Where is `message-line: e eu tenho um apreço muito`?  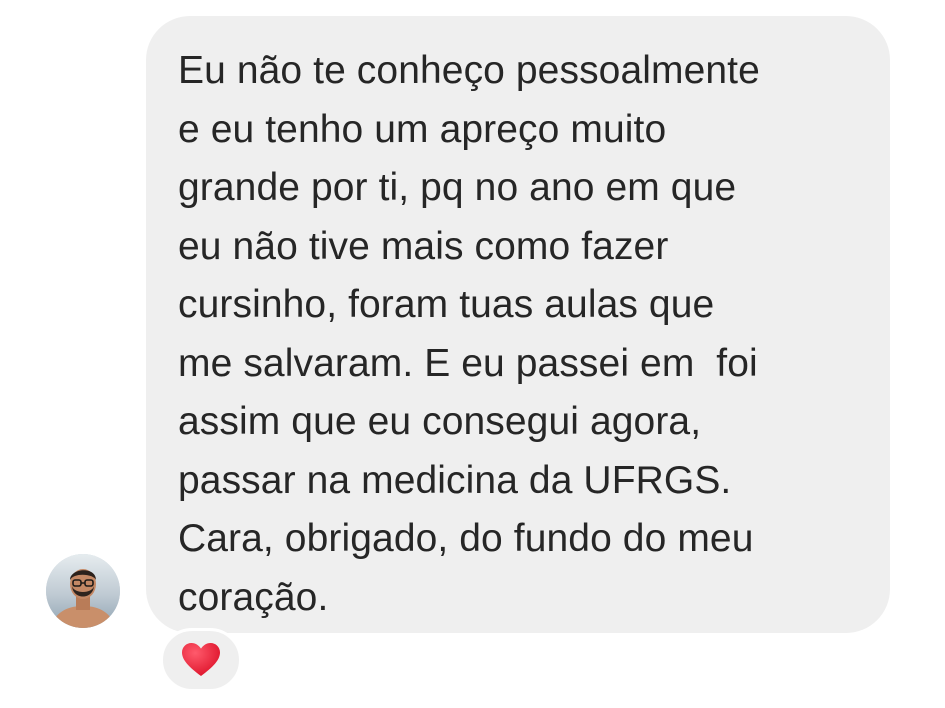 message-line: e eu tenho um apreço muito is located at coordinates (422, 129).